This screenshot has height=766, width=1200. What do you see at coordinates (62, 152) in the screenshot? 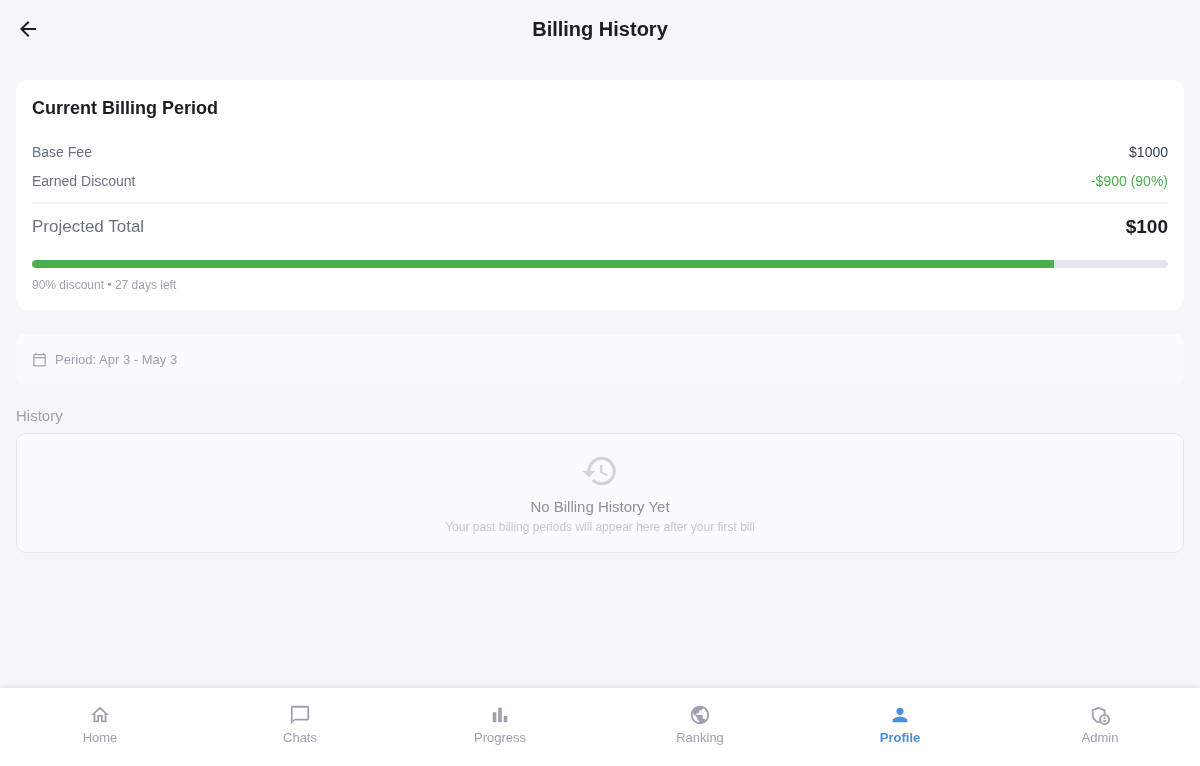
I see `line-label: Base Fee` at bounding box center [62, 152].